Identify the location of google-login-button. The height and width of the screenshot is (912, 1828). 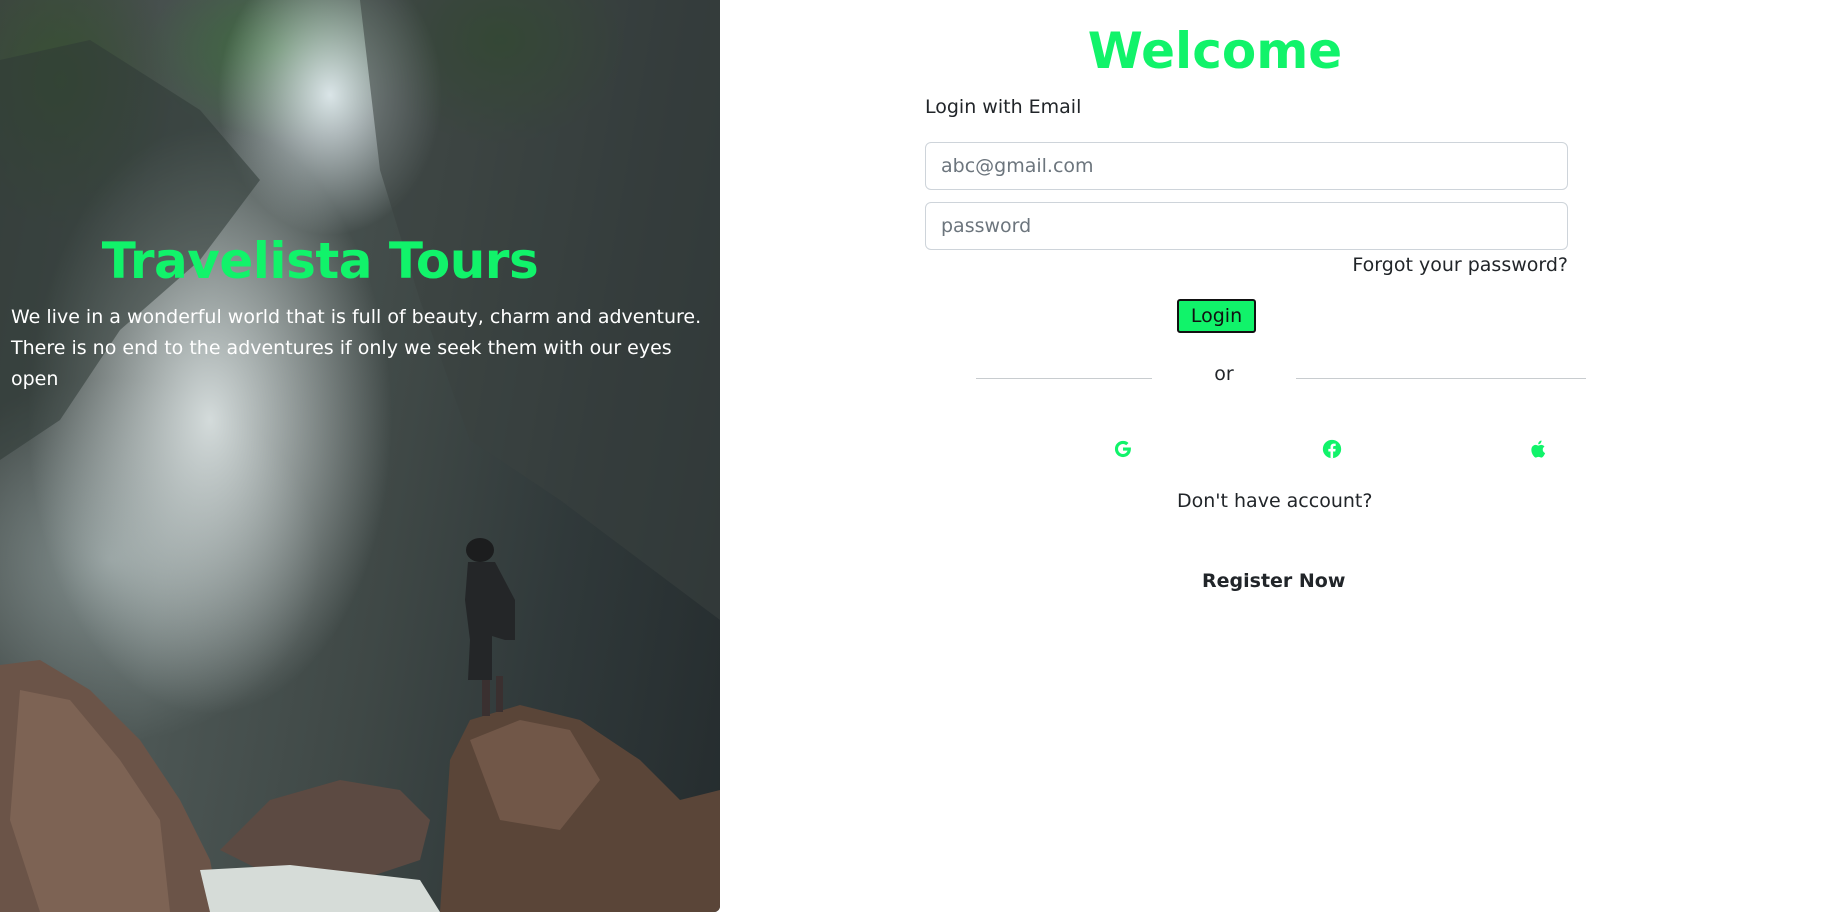
(1123, 449).